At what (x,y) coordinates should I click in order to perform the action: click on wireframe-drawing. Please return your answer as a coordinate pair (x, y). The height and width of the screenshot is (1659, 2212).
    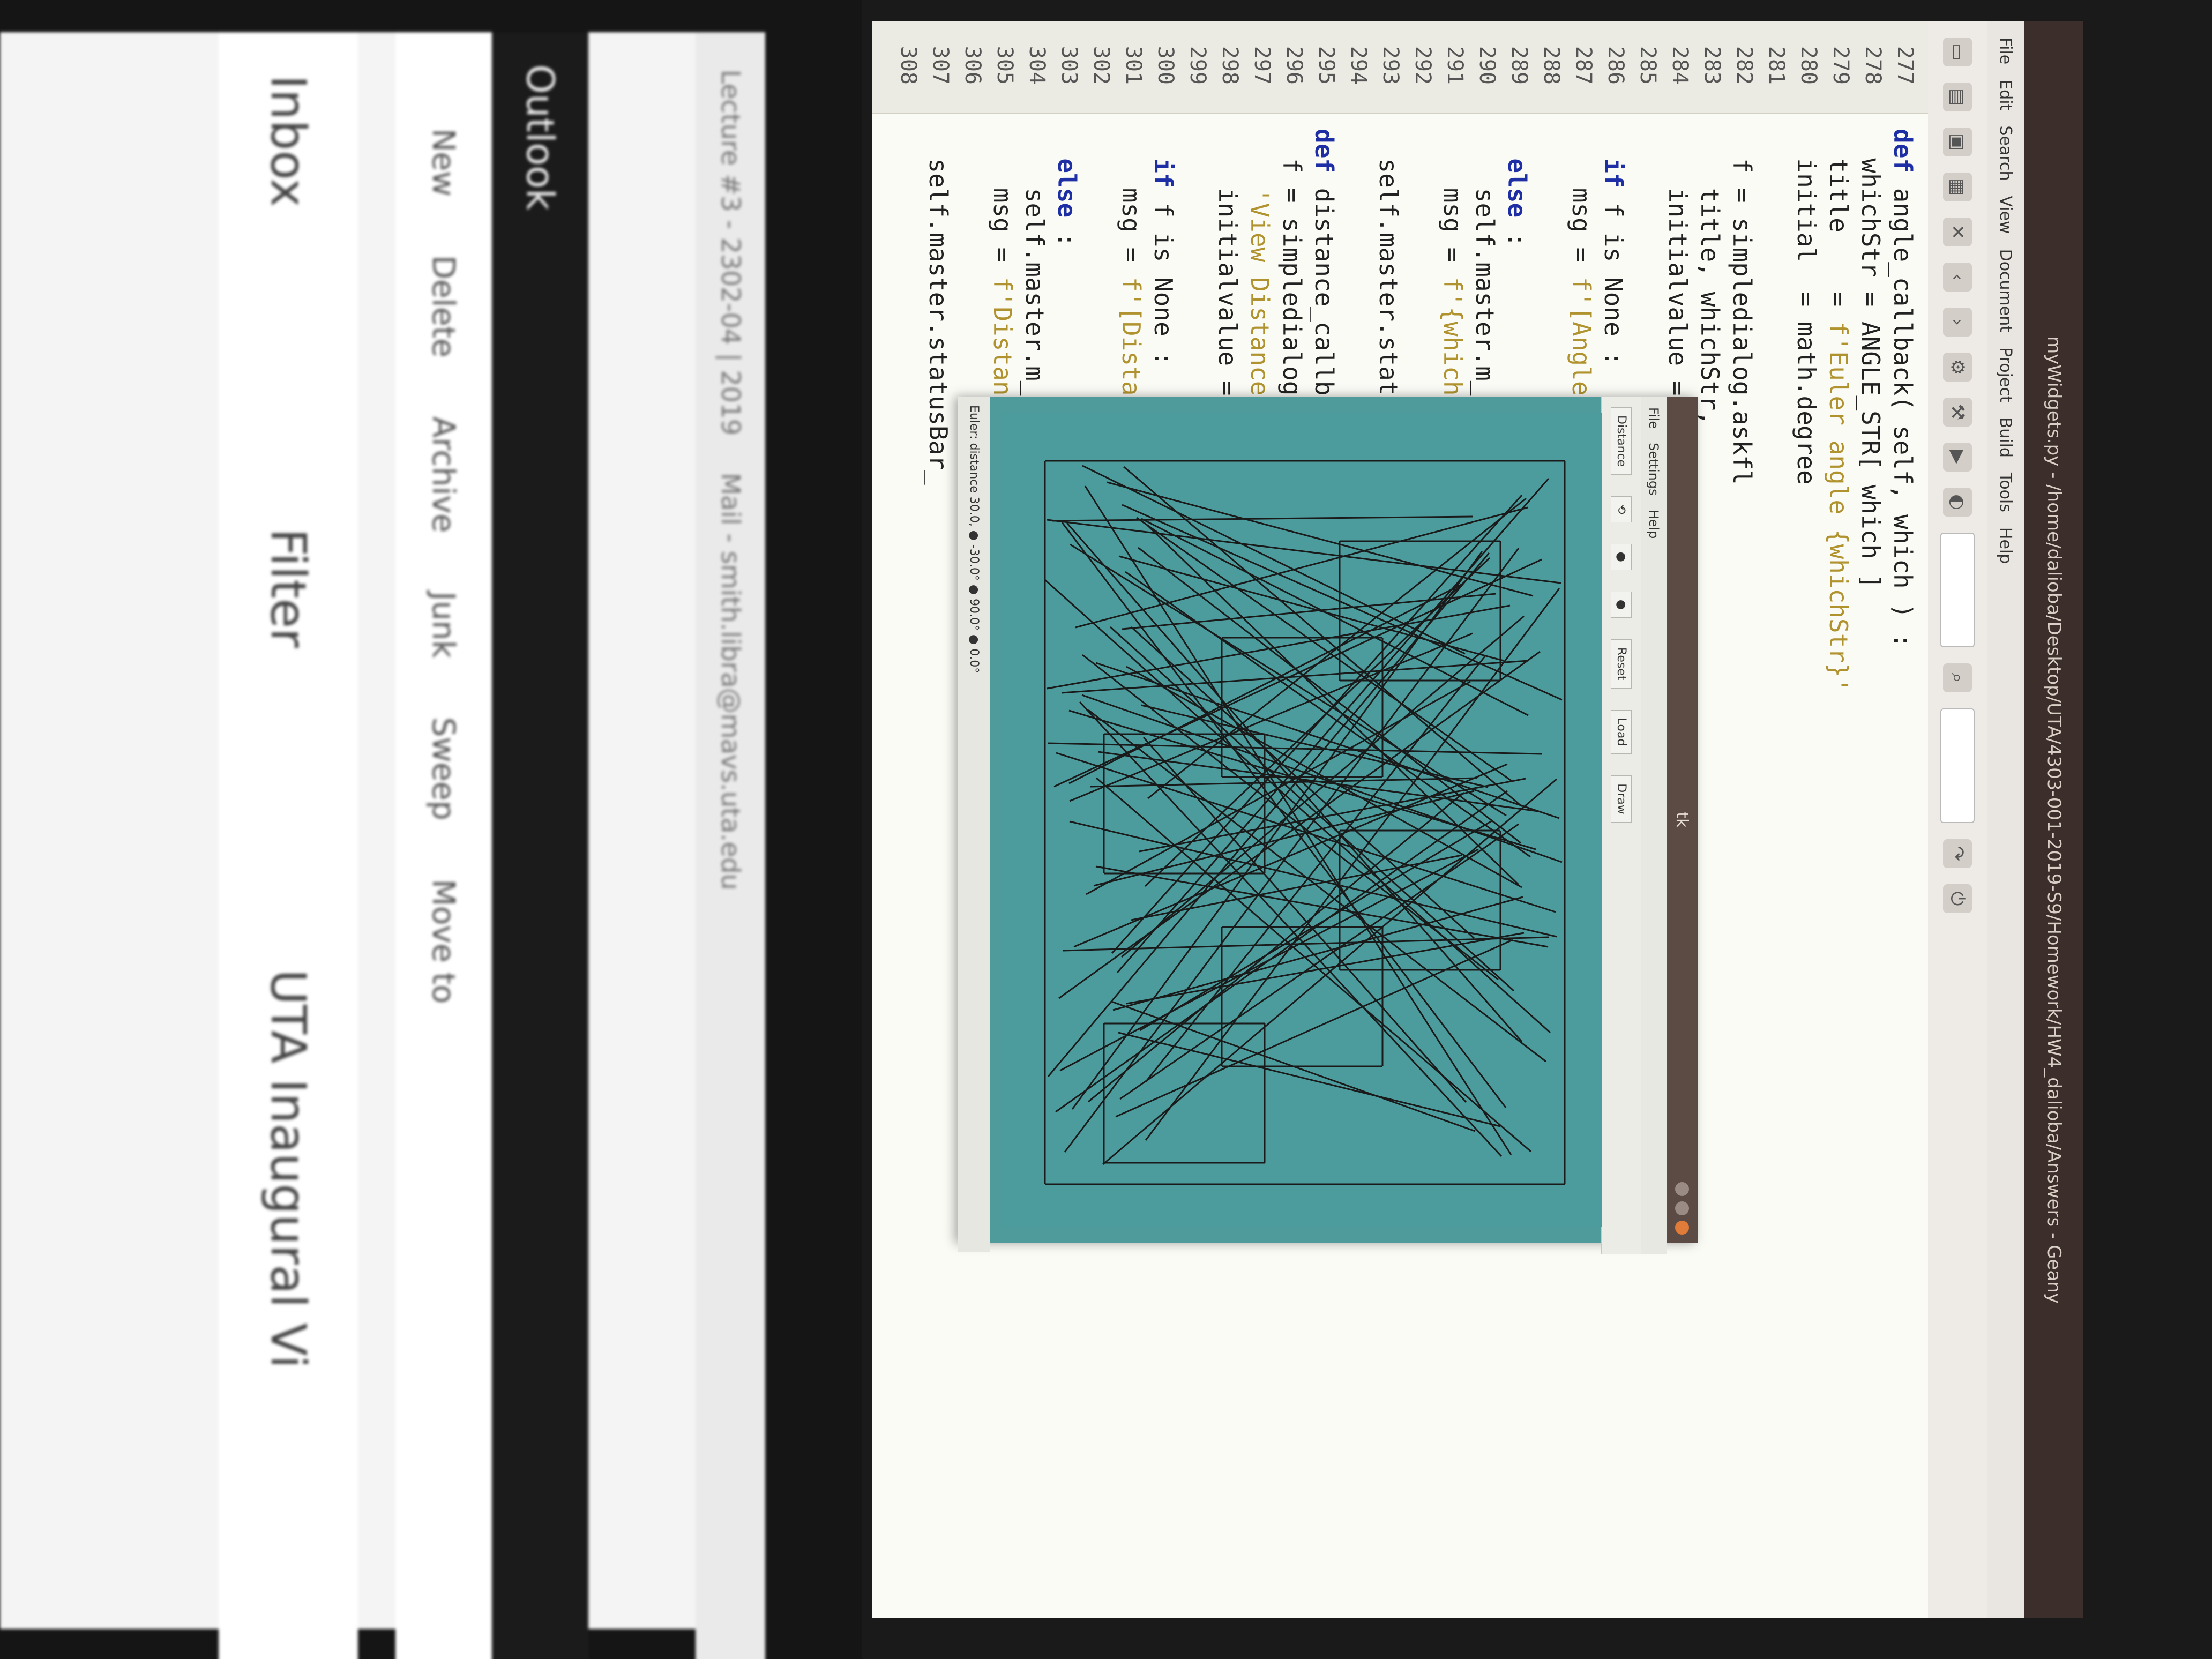
    Looking at the image, I should click on (1305, 822).